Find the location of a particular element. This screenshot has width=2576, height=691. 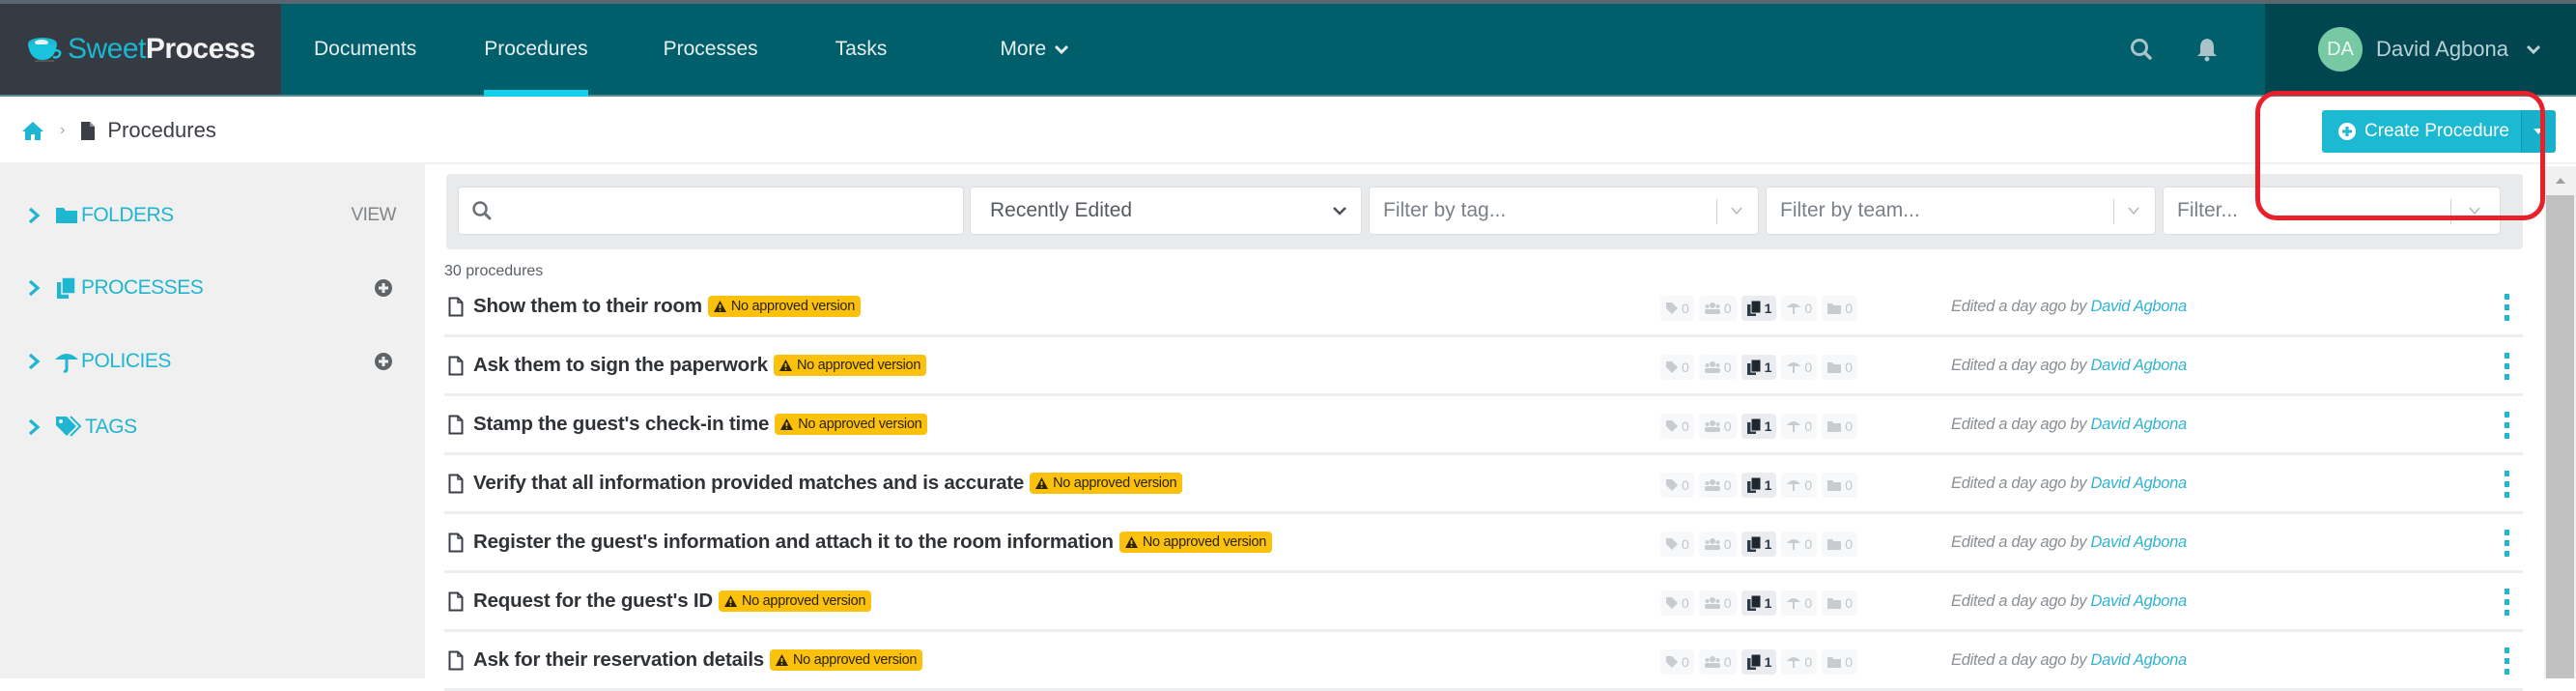

nav-more: More is located at coordinates (1034, 49).